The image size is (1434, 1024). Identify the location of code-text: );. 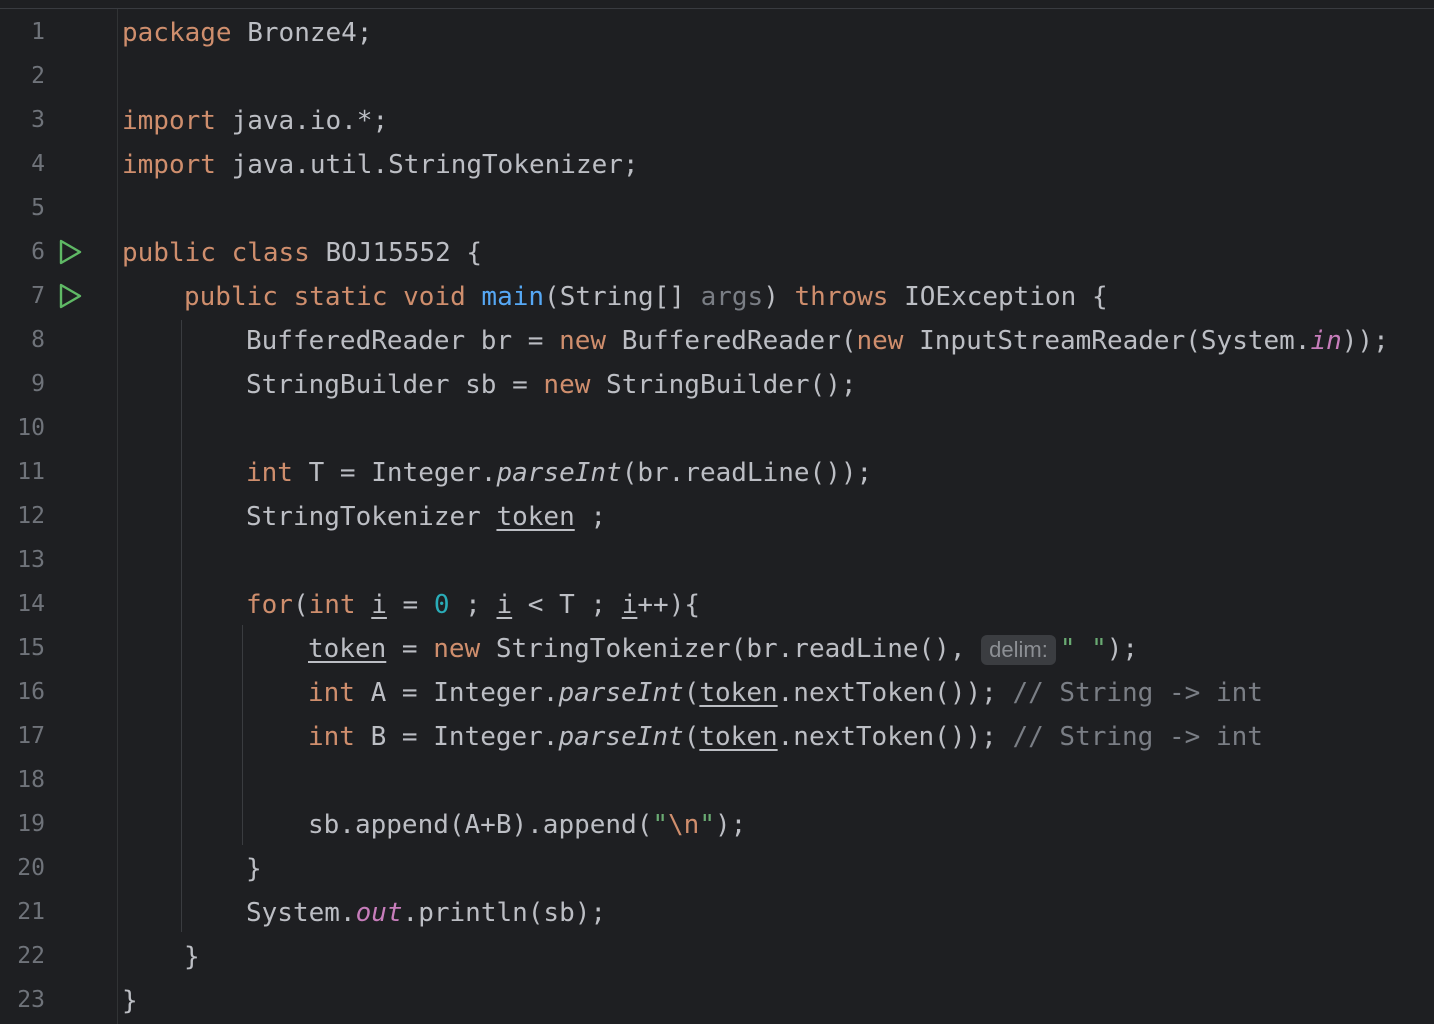
(731, 825).